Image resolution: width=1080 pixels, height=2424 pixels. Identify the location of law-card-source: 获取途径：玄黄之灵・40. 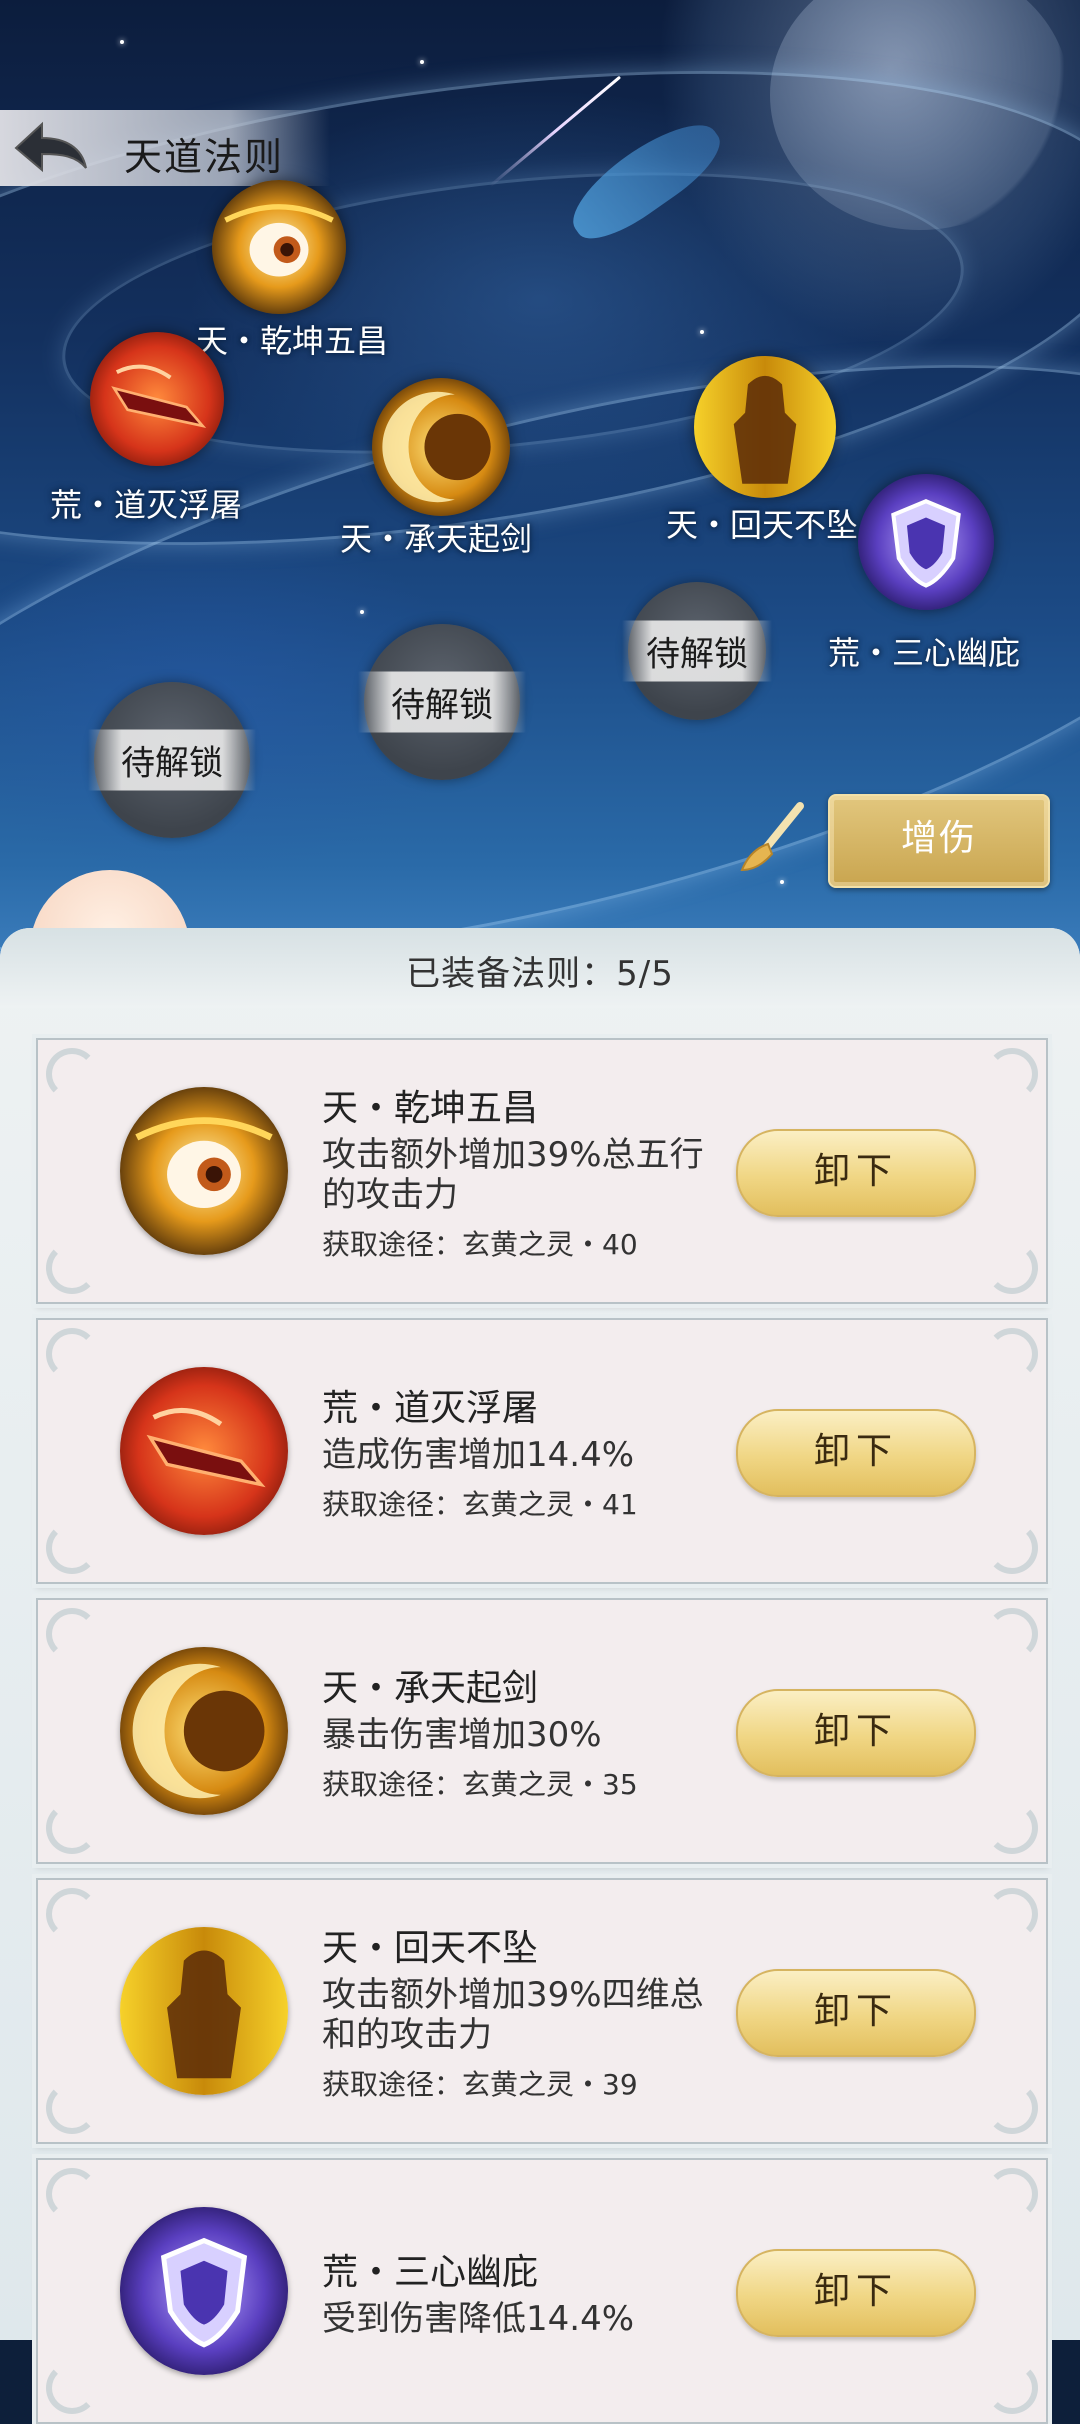
(480, 1244).